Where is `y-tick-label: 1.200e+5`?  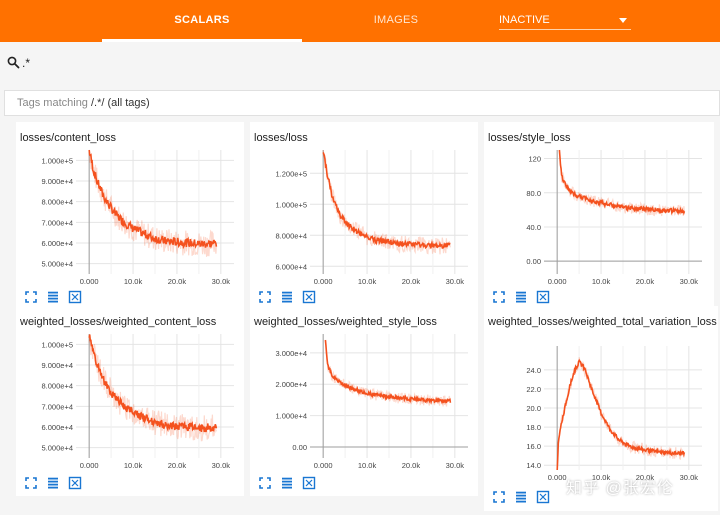 y-tick-label: 1.200e+5 is located at coordinates (292, 173).